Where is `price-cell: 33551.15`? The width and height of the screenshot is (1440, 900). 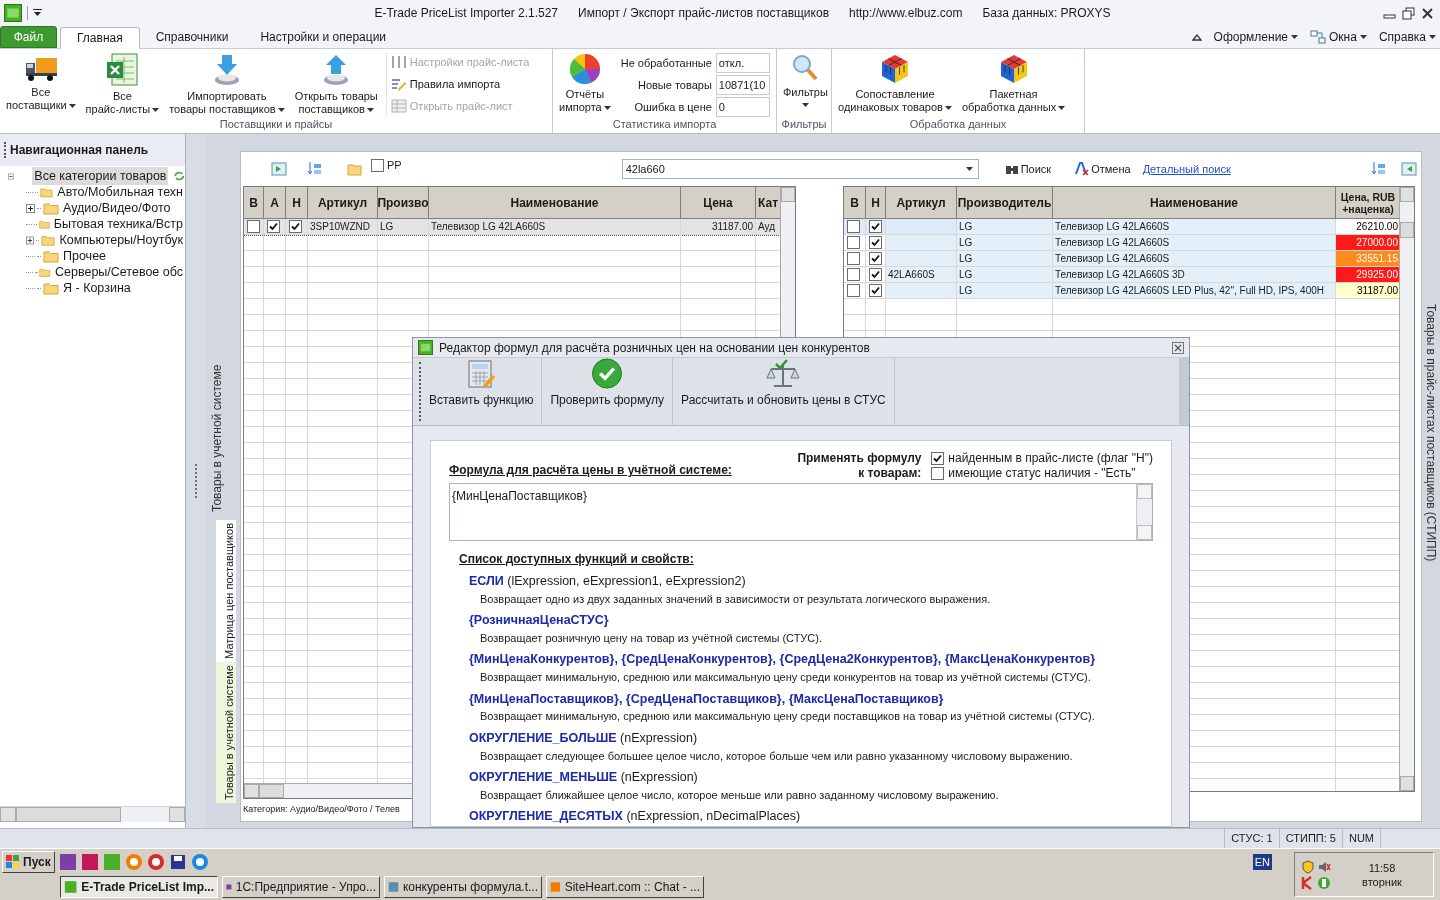 price-cell: 33551.15 is located at coordinates (1367, 259).